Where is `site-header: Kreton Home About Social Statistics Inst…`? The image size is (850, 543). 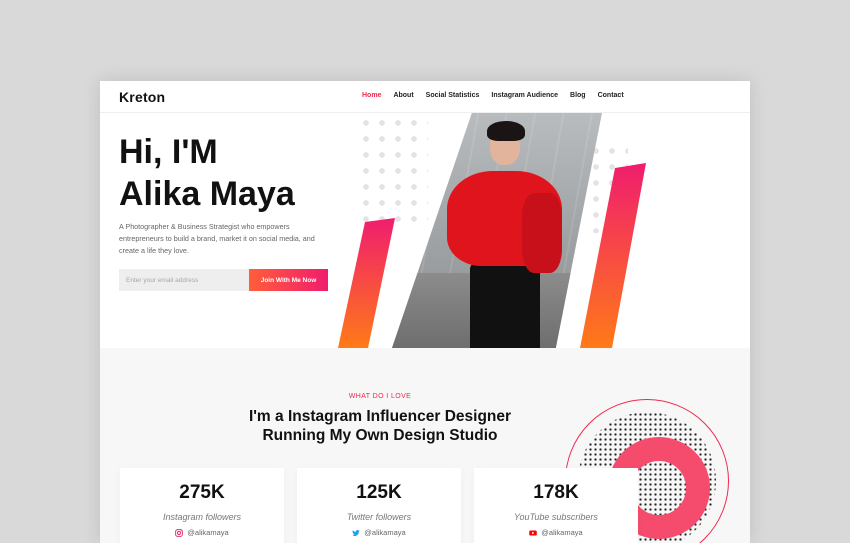
site-header: Kreton Home About Social Statistics Inst… is located at coordinates (425, 97).